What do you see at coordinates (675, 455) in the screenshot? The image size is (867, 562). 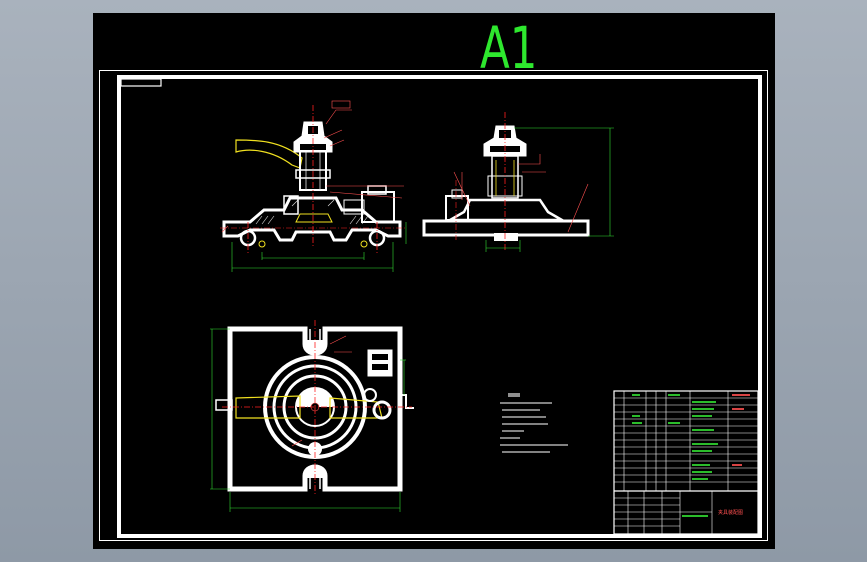 I see `parts-list-entries` at bounding box center [675, 455].